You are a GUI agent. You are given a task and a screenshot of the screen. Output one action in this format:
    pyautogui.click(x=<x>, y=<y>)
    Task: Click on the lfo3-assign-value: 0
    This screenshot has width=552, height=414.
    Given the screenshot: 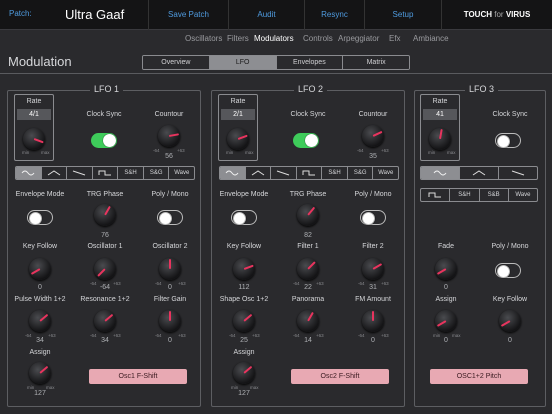 What is the action you would take?
    pyautogui.click(x=446, y=340)
    